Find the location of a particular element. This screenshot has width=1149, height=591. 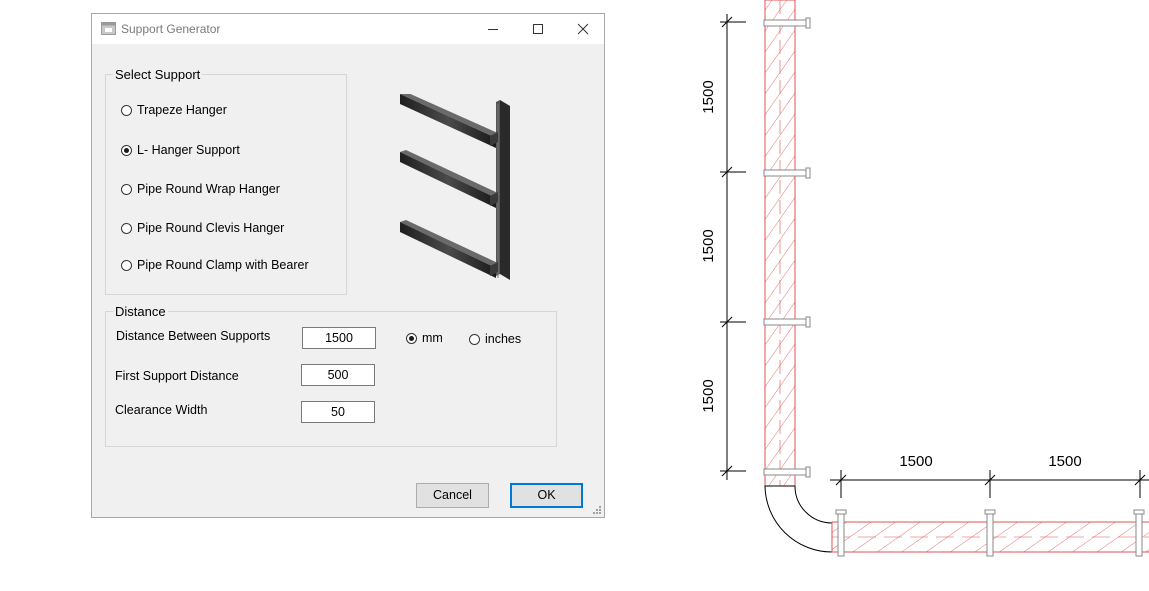

pipe-elbow is located at coordinates (798, 519).